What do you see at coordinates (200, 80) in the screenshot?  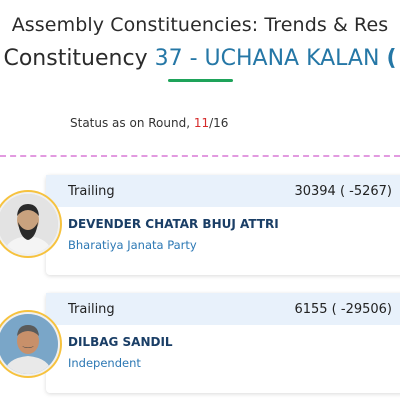 I see `title-underline` at bounding box center [200, 80].